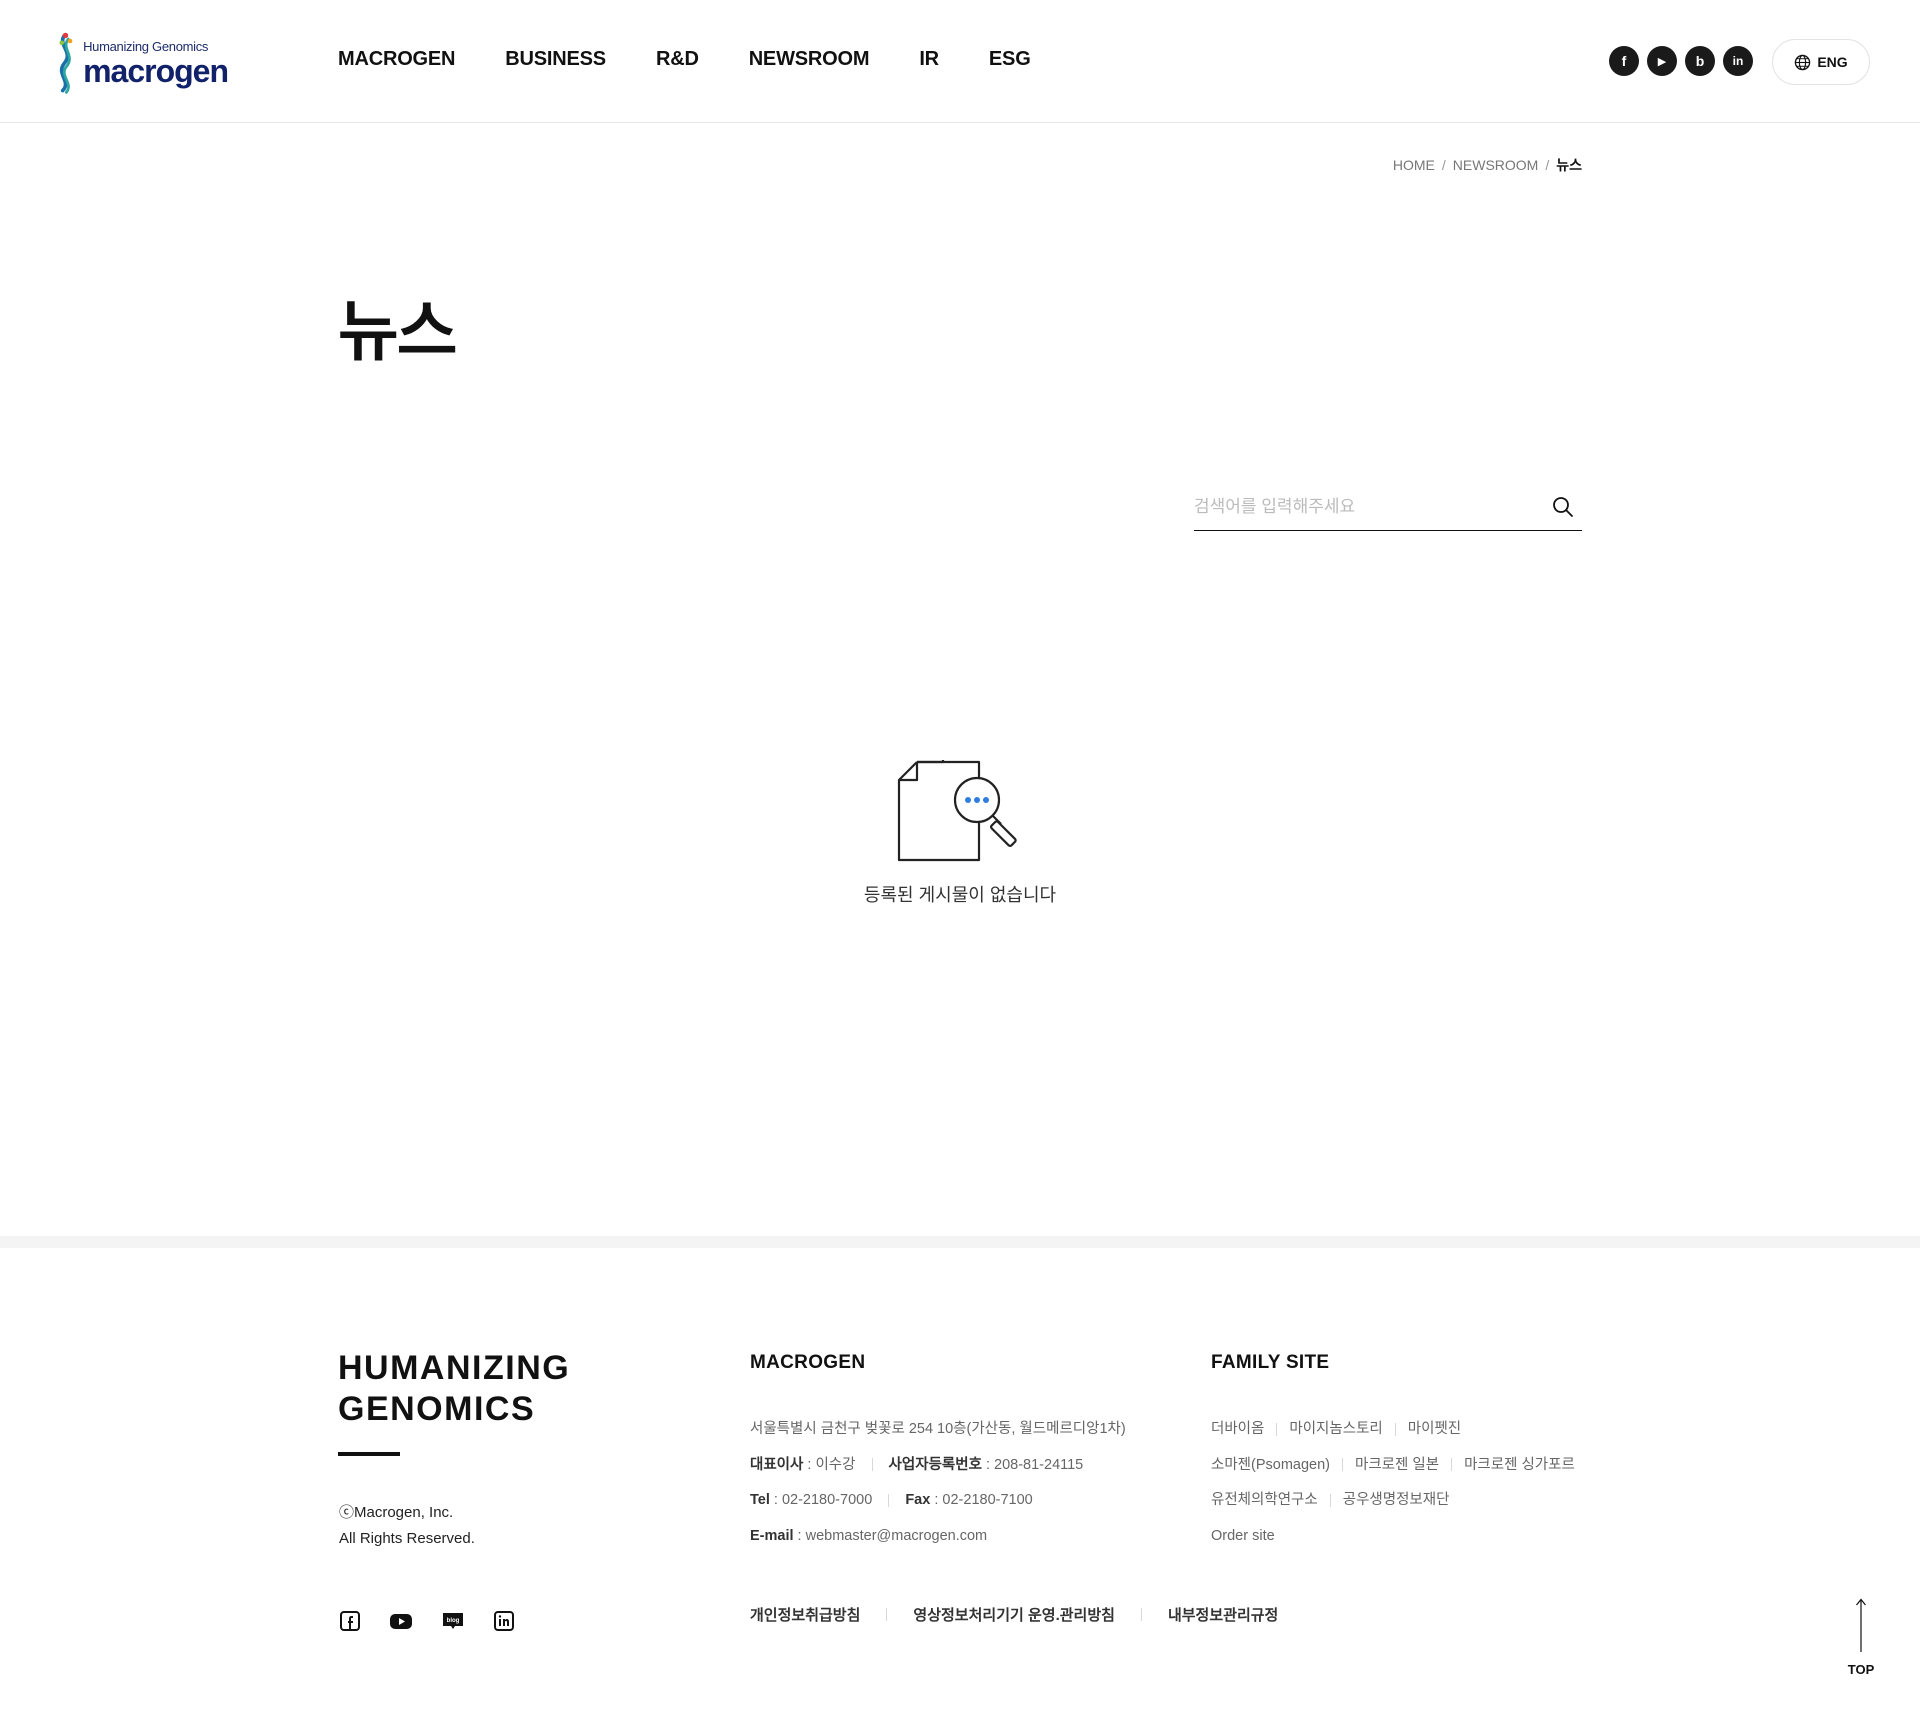  I want to click on youtube-icon: ▶, so click(1662, 61).